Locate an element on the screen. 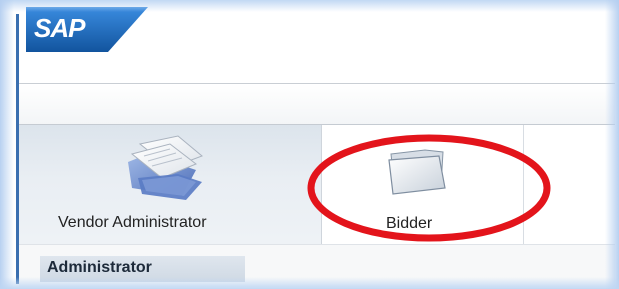 The image size is (619, 289). sap-logo-text: SAP is located at coordinates (59, 28).